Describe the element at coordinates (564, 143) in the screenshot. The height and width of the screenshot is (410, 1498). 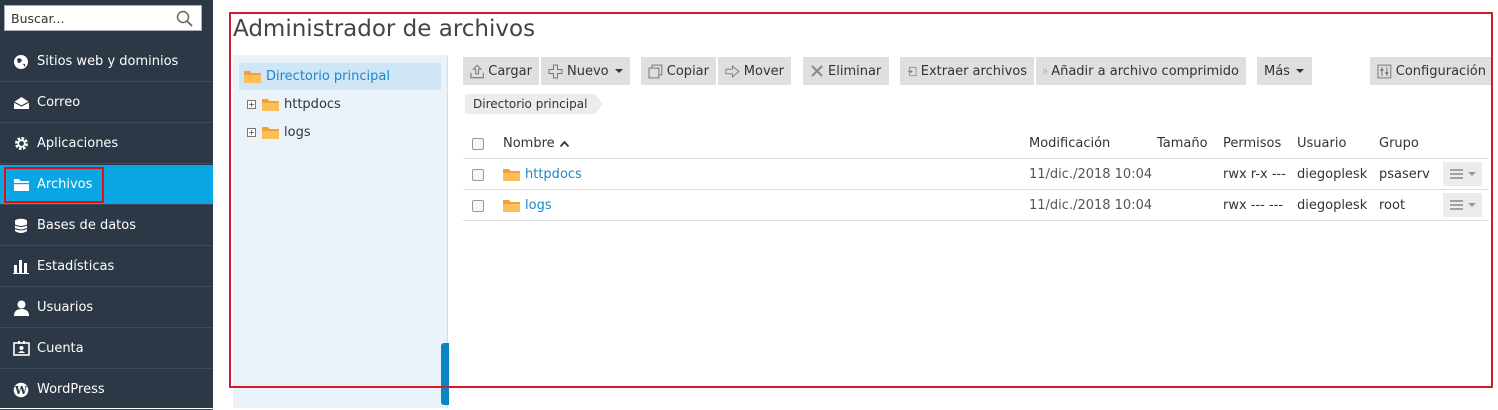
I see `sort-up-icon` at that location.